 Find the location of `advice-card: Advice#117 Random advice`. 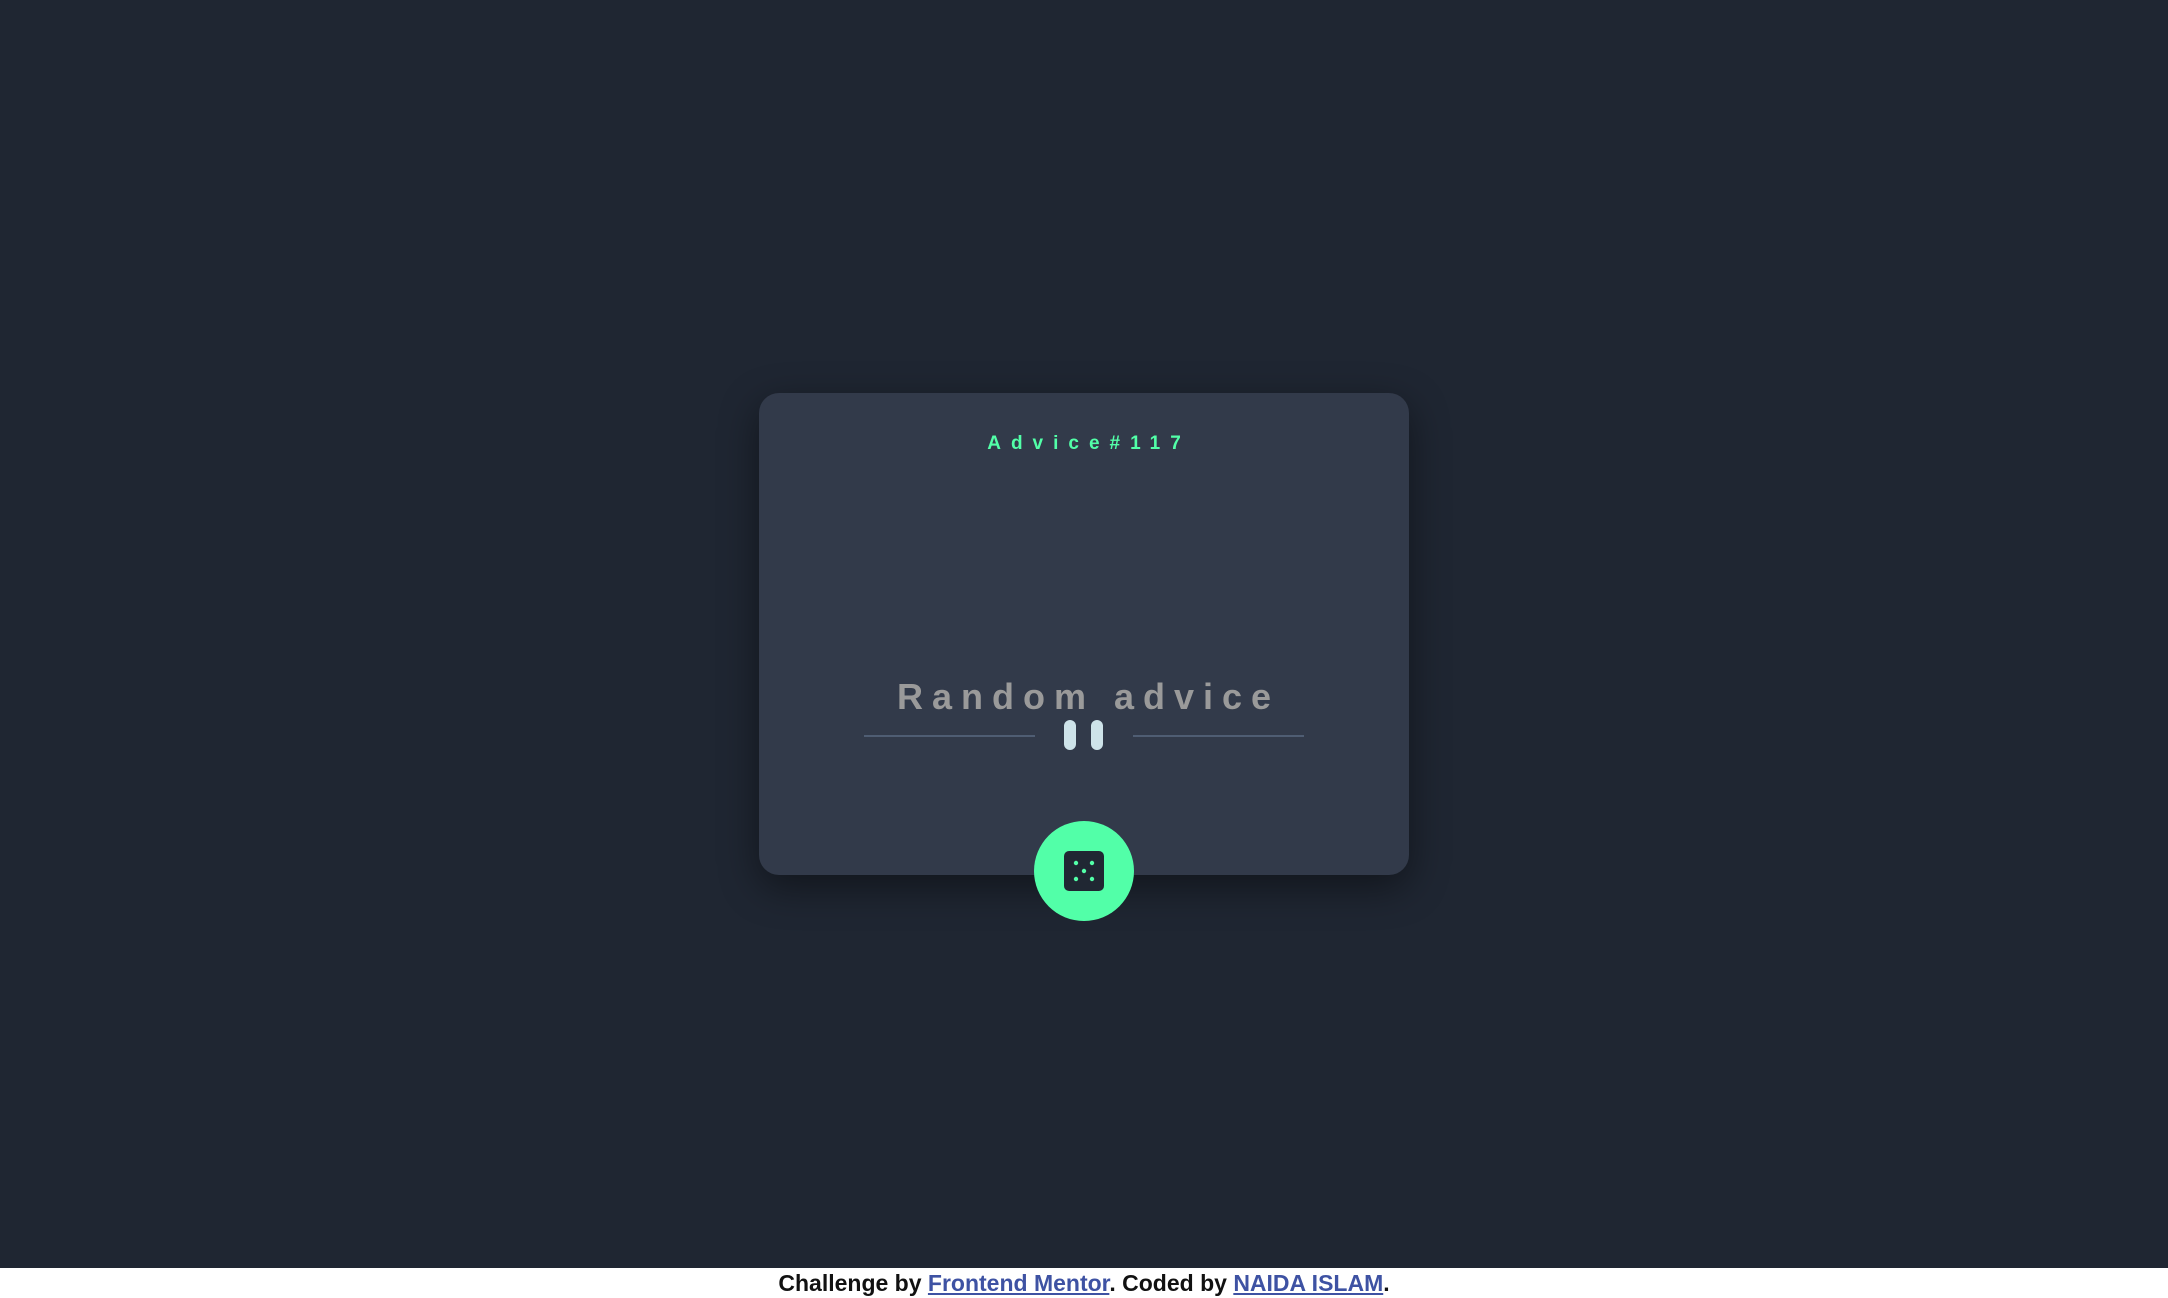

advice-card: Advice#117 Random advice is located at coordinates (1084, 634).